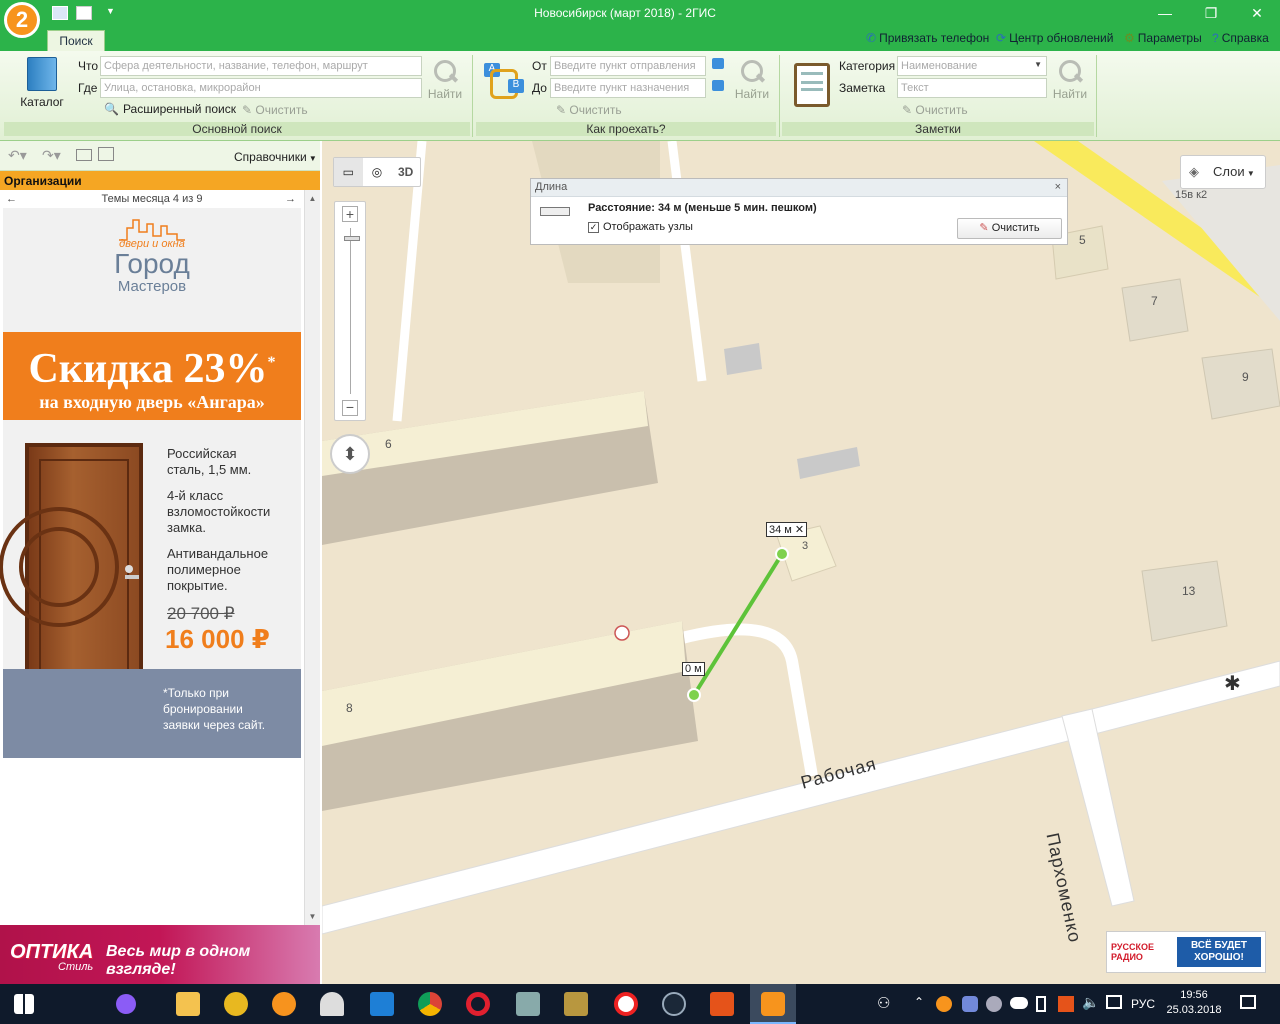 The height and width of the screenshot is (1024, 1280). I want to click on compass-icon: ⬍, so click(350, 454).